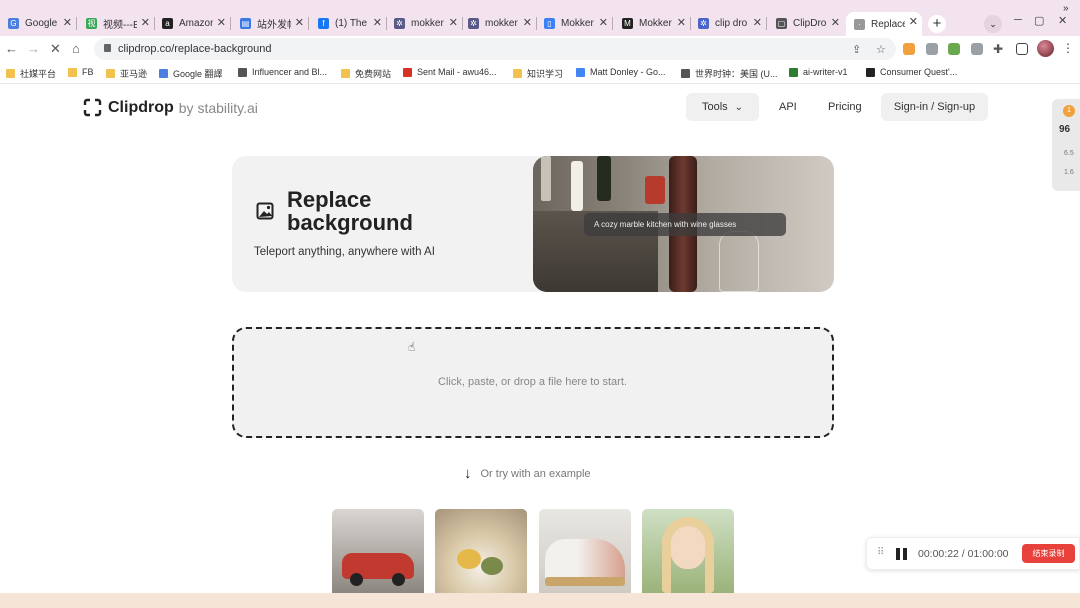  I want to click on arrow-down-icon: ↓, so click(468, 473).